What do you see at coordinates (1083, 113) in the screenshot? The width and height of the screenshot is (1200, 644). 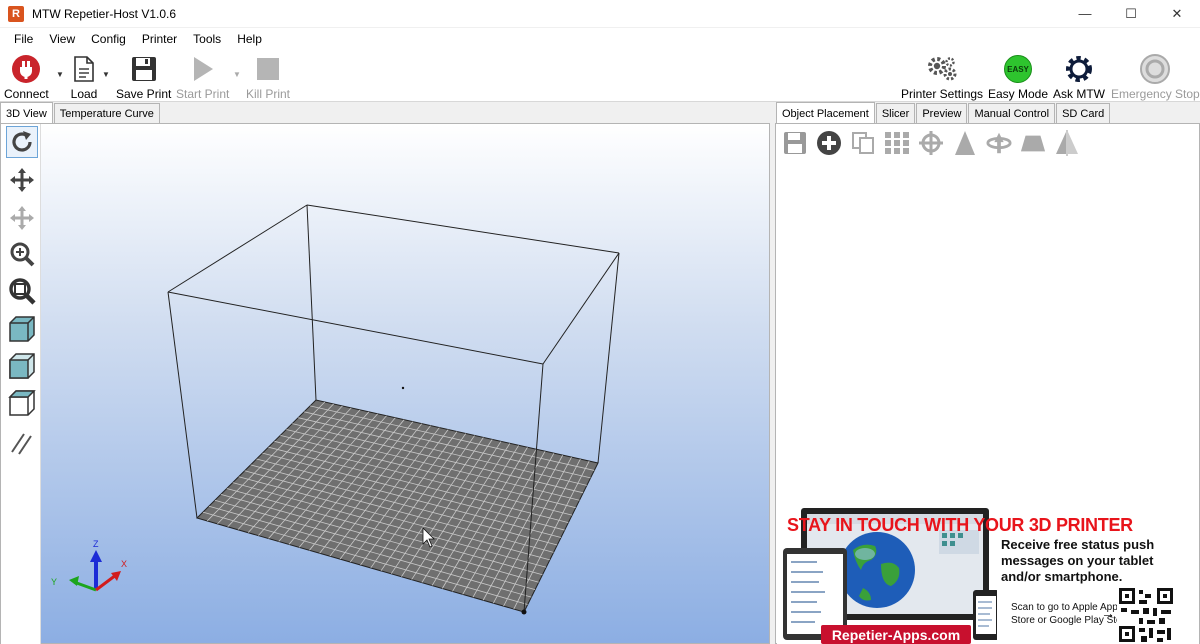 I see `tab-sd-card: SD Card` at bounding box center [1083, 113].